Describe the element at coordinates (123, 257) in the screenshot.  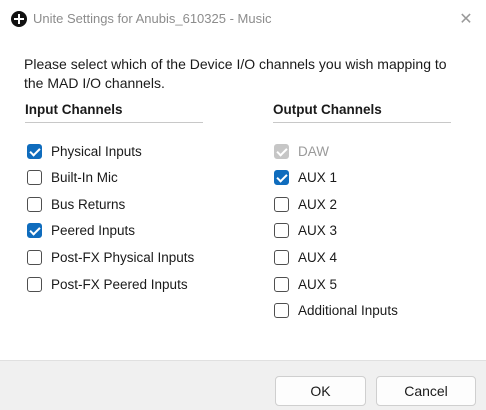
I see `checkbox-label: Post-FX Physical Inputs` at that location.